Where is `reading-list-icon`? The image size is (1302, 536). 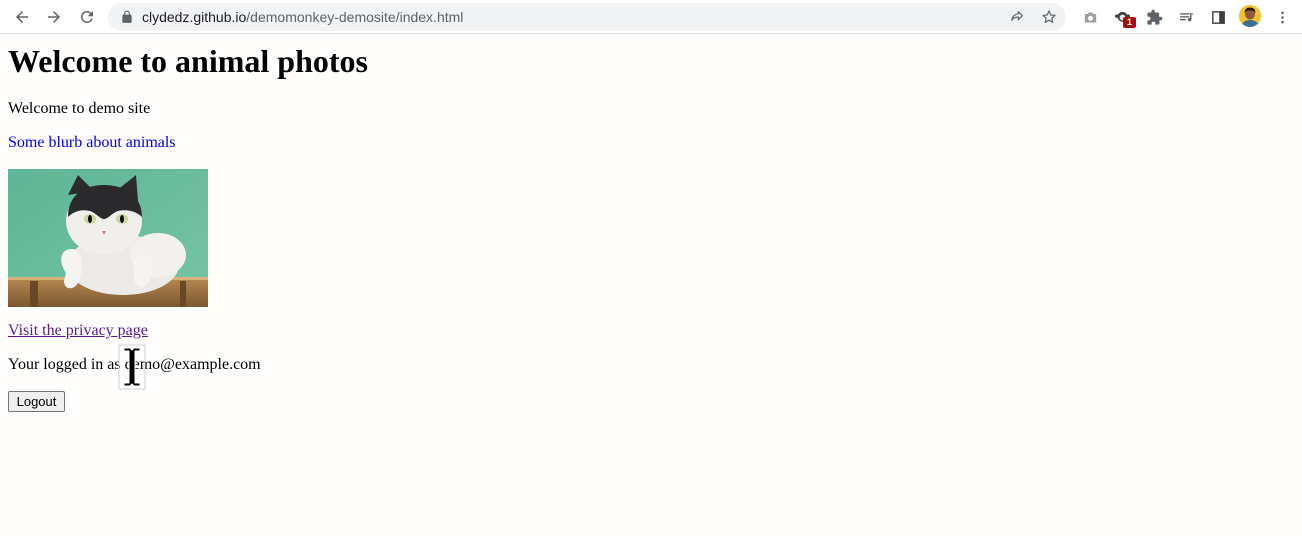
reading-list-icon is located at coordinates (1186, 16).